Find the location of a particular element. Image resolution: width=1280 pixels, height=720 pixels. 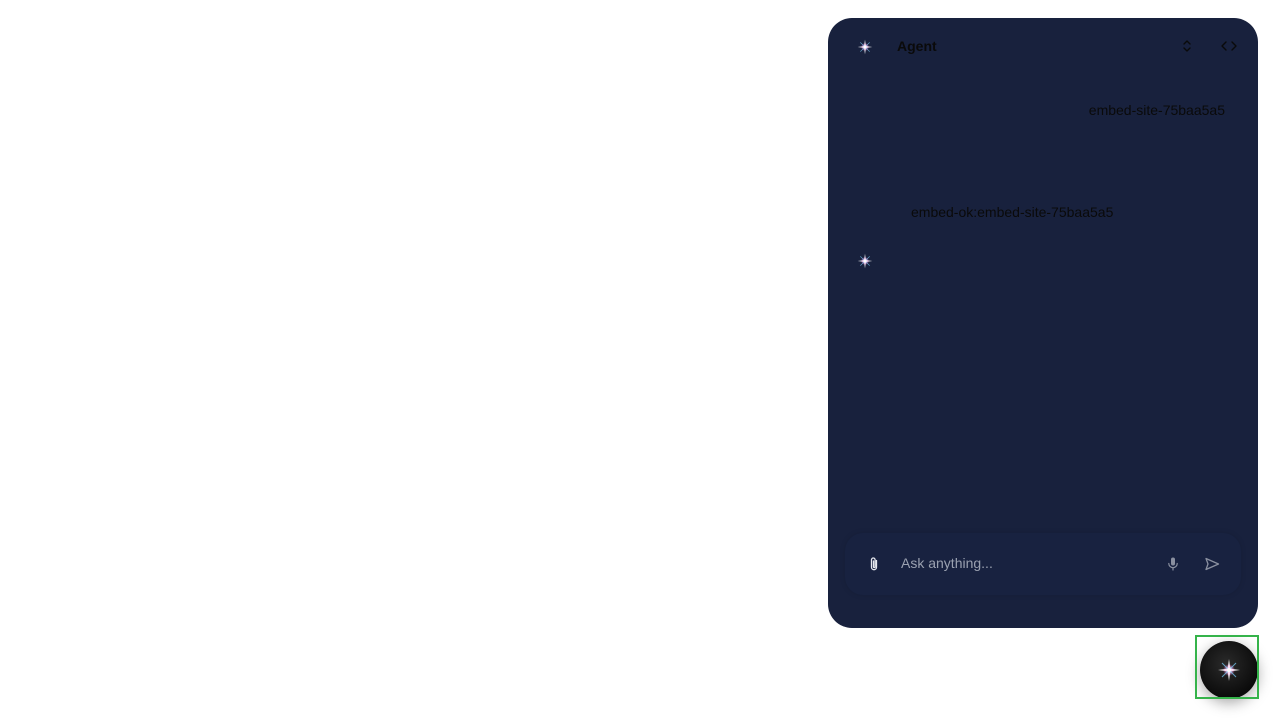

send-icon is located at coordinates (1212, 564).